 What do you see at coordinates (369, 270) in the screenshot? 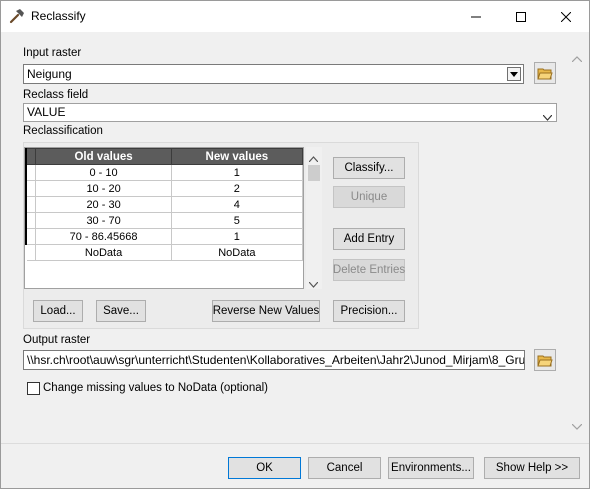
I see `delete-entries-button: Delete Entries` at bounding box center [369, 270].